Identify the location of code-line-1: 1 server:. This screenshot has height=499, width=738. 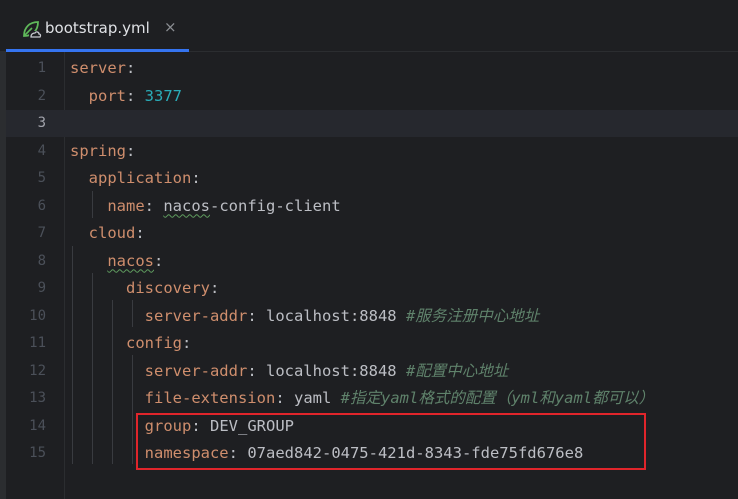
(372, 68).